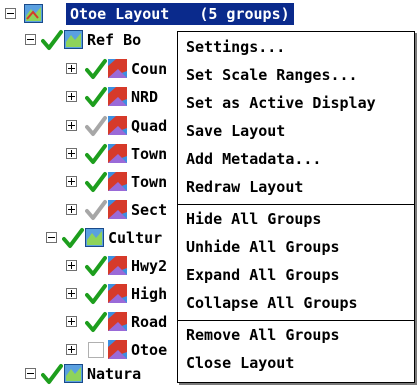 This screenshot has height=386, width=417. What do you see at coordinates (149, 69) in the screenshot?
I see `layer-label: Coun` at bounding box center [149, 69].